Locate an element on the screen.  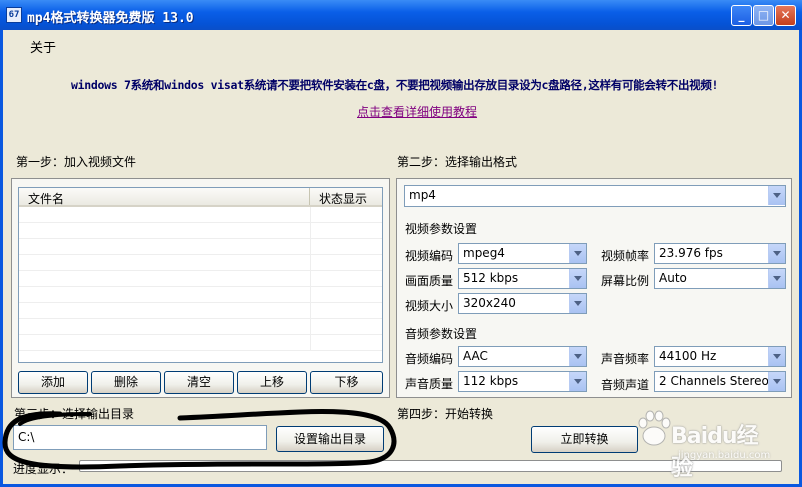
menu-about: 关于 is located at coordinates (43, 46).